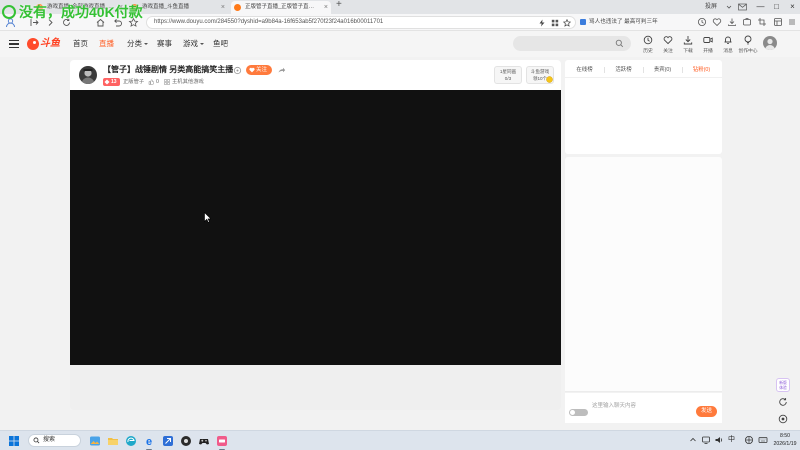 The image size is (800, 450). I want to click on new-tab-button: +, so click(339, 5).